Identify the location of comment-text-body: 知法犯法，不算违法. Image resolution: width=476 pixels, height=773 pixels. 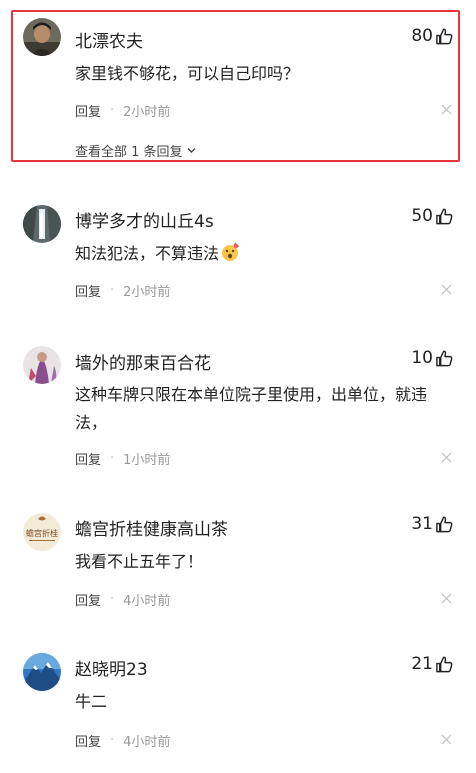
(147, 253).